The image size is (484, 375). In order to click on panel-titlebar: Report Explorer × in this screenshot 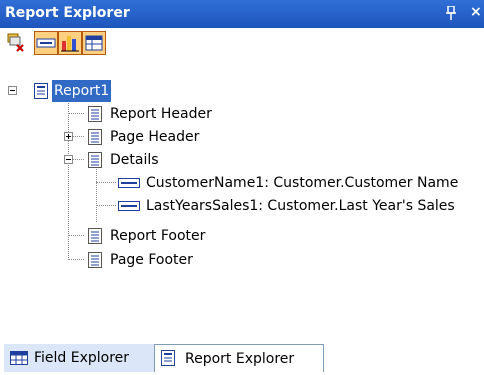, I will do `click(242, 14)`.